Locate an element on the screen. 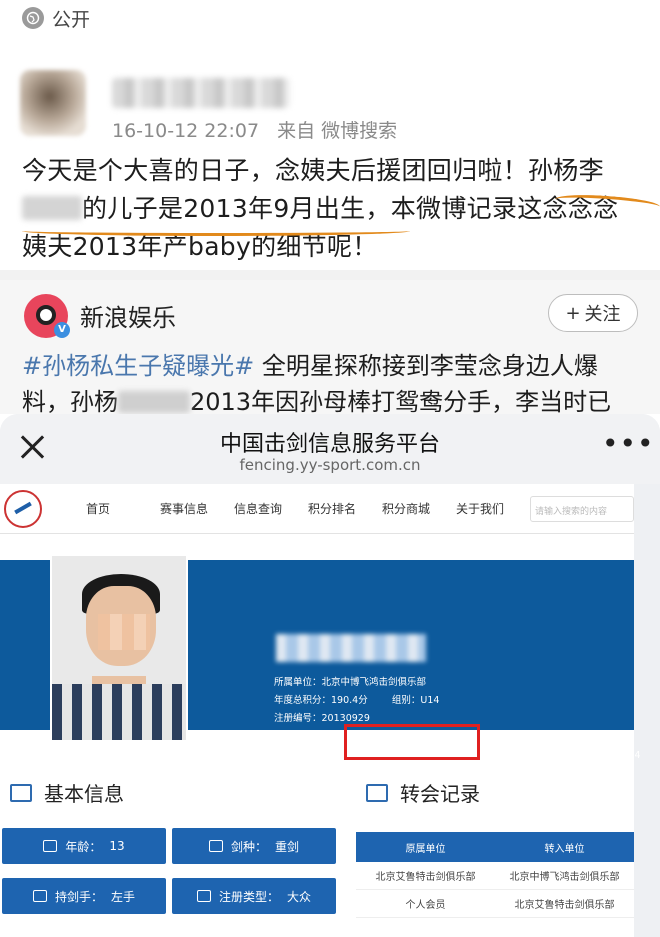  visibility-label: 公开 is located at coordinates (71, 19).